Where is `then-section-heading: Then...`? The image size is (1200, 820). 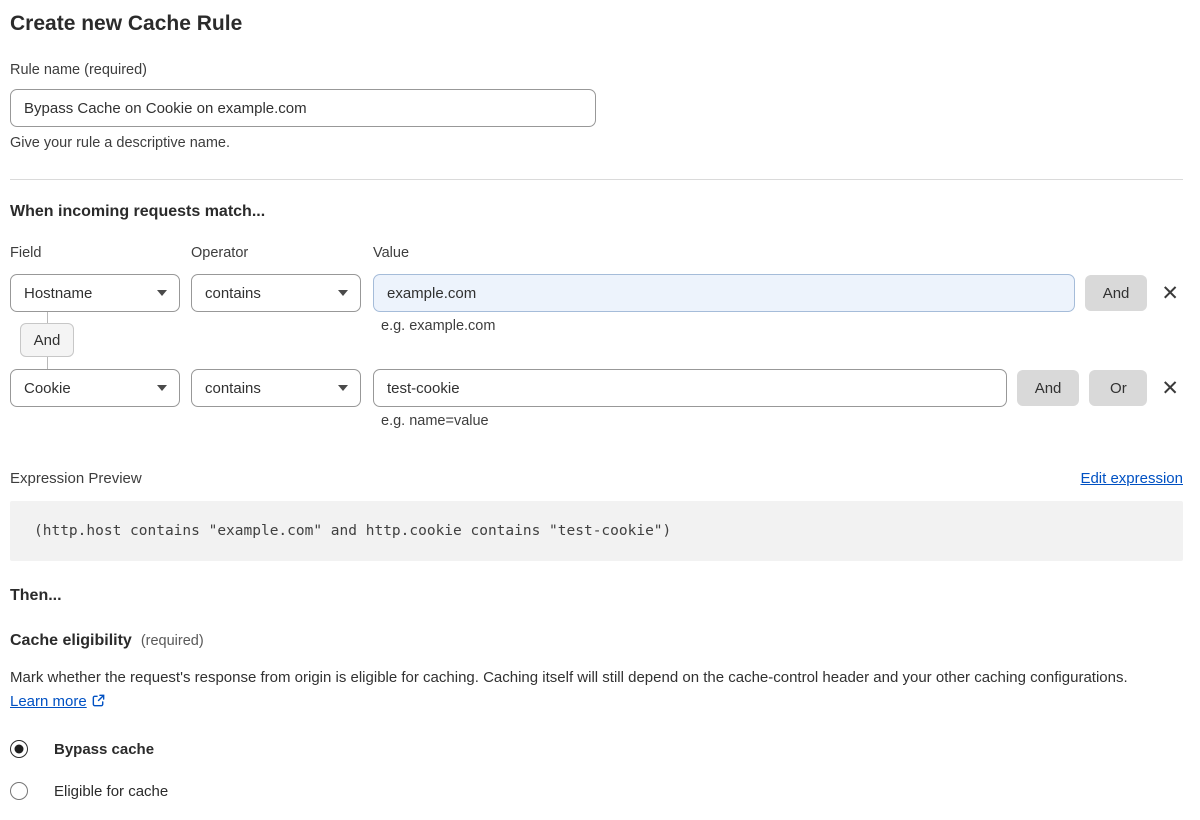
then-section-heading: Then... is located at coordinates (36, 595).